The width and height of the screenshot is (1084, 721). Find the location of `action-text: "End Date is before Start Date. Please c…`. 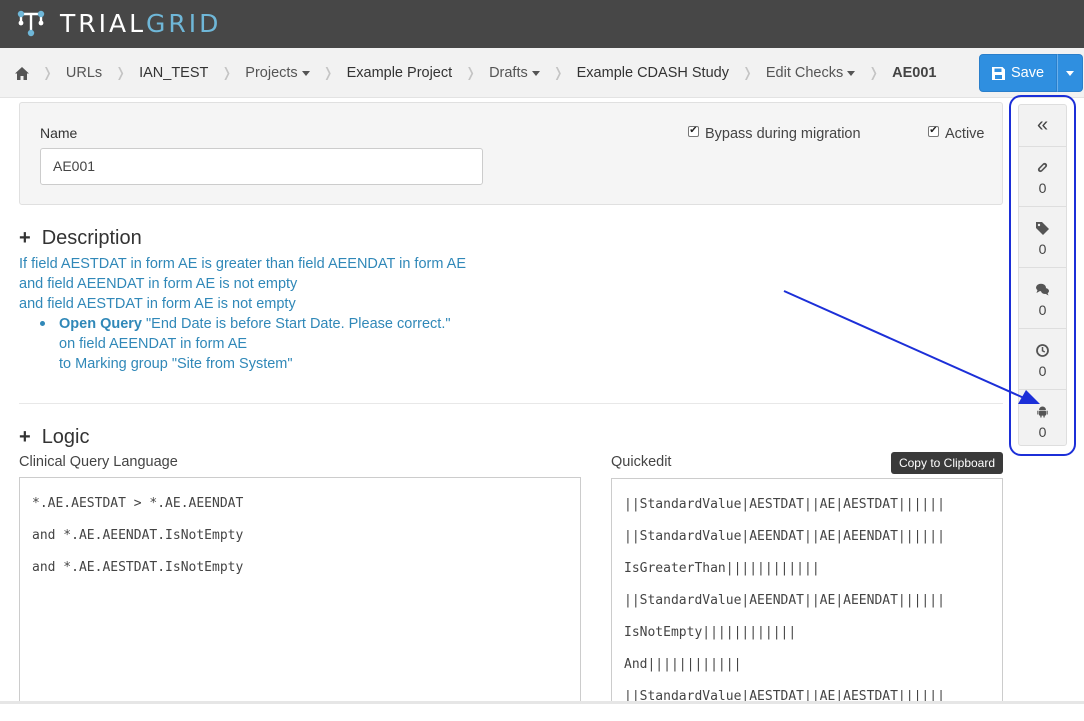

action-text: "End Date is before Start Date. Please c… is located at coordinates (296, 324).